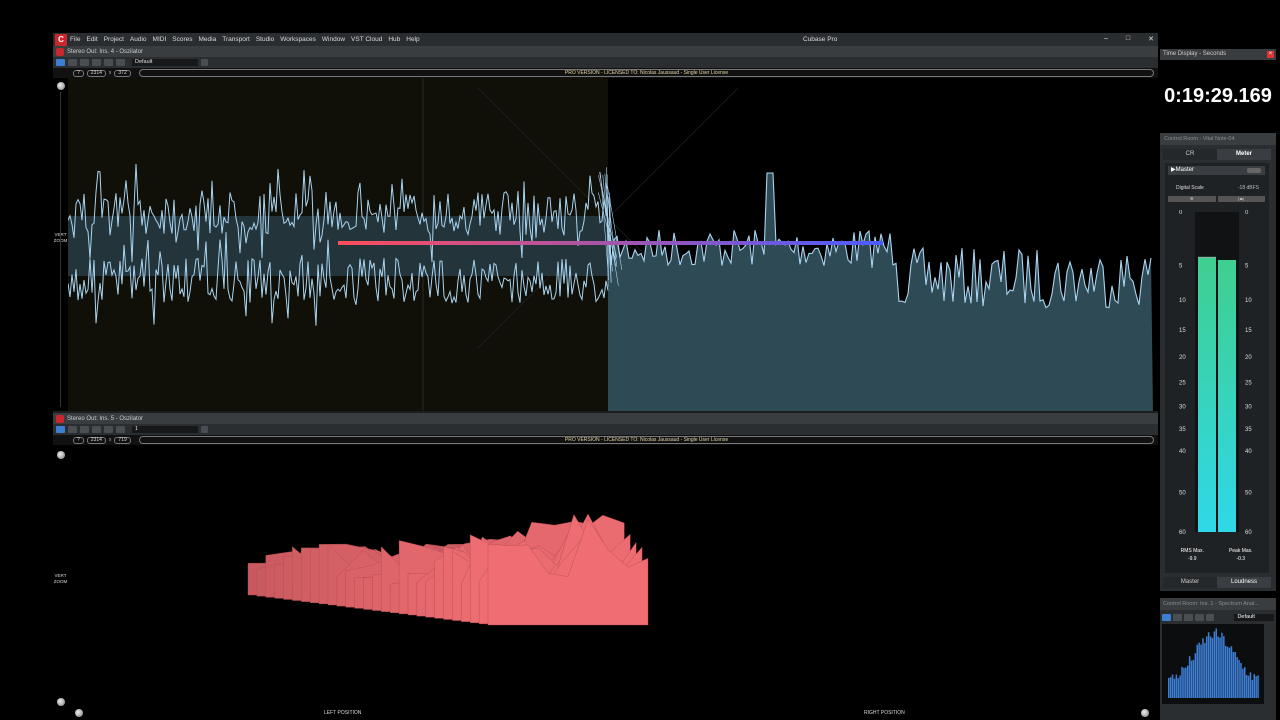  What do you see at coordinates (1270, 54) in the screenshot?
I see `close-icon: ×` at bounding box center [1270, 54].